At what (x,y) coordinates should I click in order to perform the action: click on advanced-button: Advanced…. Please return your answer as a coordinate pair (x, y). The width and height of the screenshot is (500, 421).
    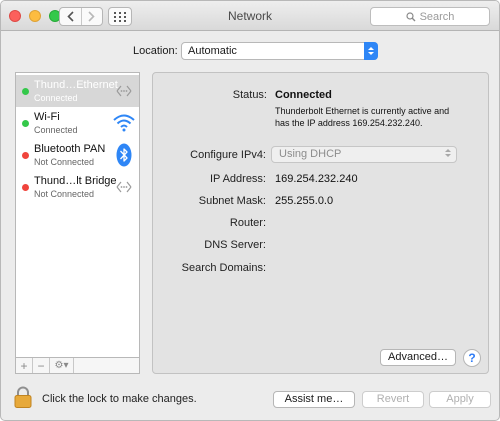
    Looking at the image, I should click on (418, 357).